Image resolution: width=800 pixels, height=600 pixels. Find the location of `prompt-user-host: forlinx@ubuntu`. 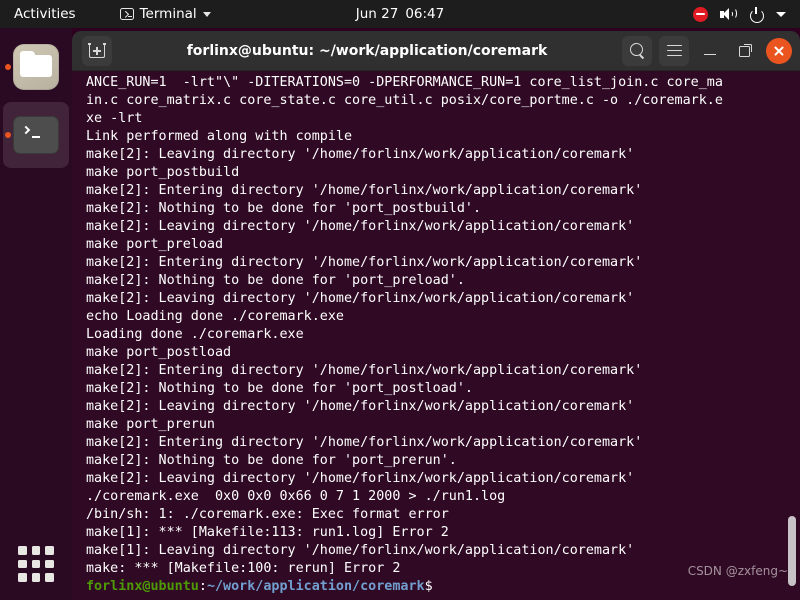

prompt-user-host: forlinx@ubuntu is located at coordinates (142, 586).